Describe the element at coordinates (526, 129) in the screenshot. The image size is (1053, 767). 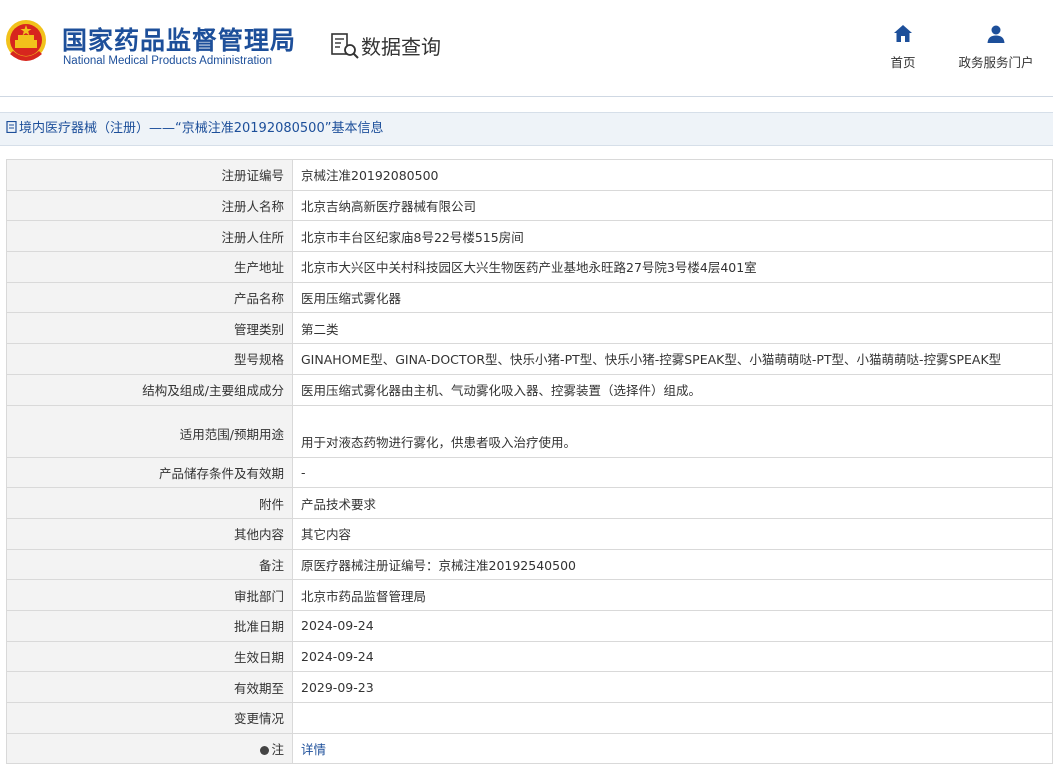
I see `breadcrumb: 境内医疗器械（注册）——“京械注准20192080500”基本信息` at that location.